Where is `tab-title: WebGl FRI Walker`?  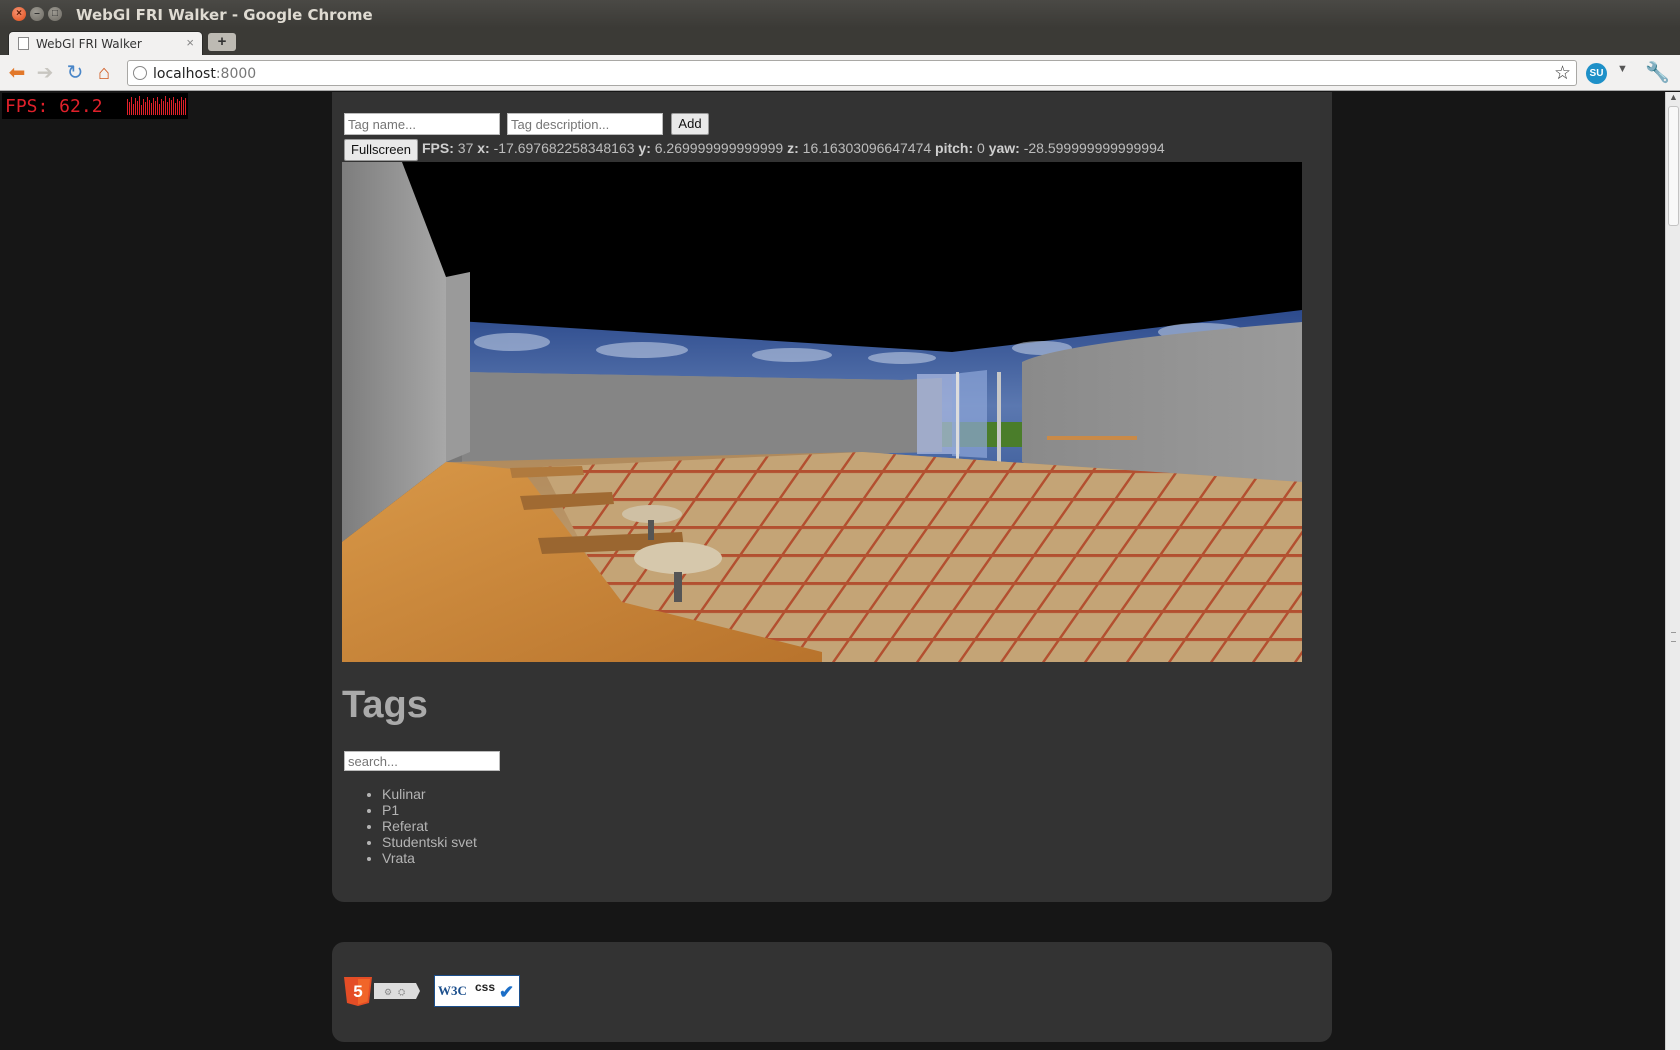
tab-title: WebGl FRI Walker is located at coordinates (89, 44).